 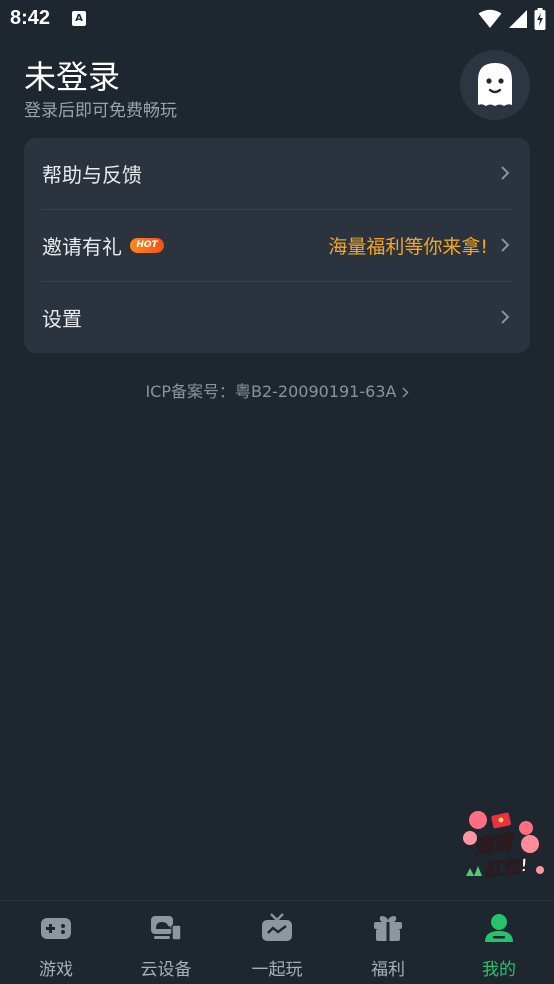 I want to click on tv-icon, so click(x=277, y=927).